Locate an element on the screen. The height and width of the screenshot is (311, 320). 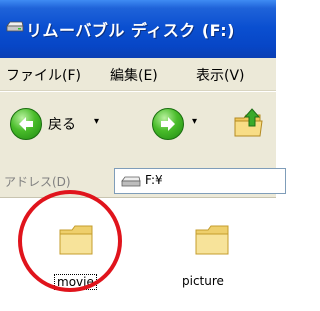
menu-bar: ファイル(F) 編集(E) 表示(V) is located at coordinates (138, 74).